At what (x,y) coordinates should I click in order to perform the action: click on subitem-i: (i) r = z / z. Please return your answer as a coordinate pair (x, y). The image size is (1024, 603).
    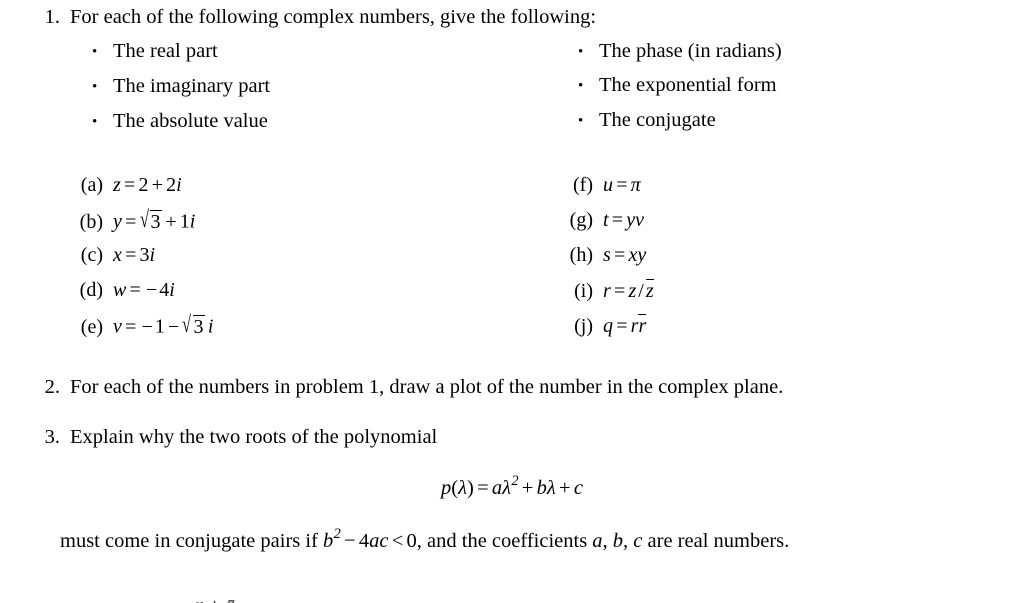
    Looking at the image, I should click on (602, 291).